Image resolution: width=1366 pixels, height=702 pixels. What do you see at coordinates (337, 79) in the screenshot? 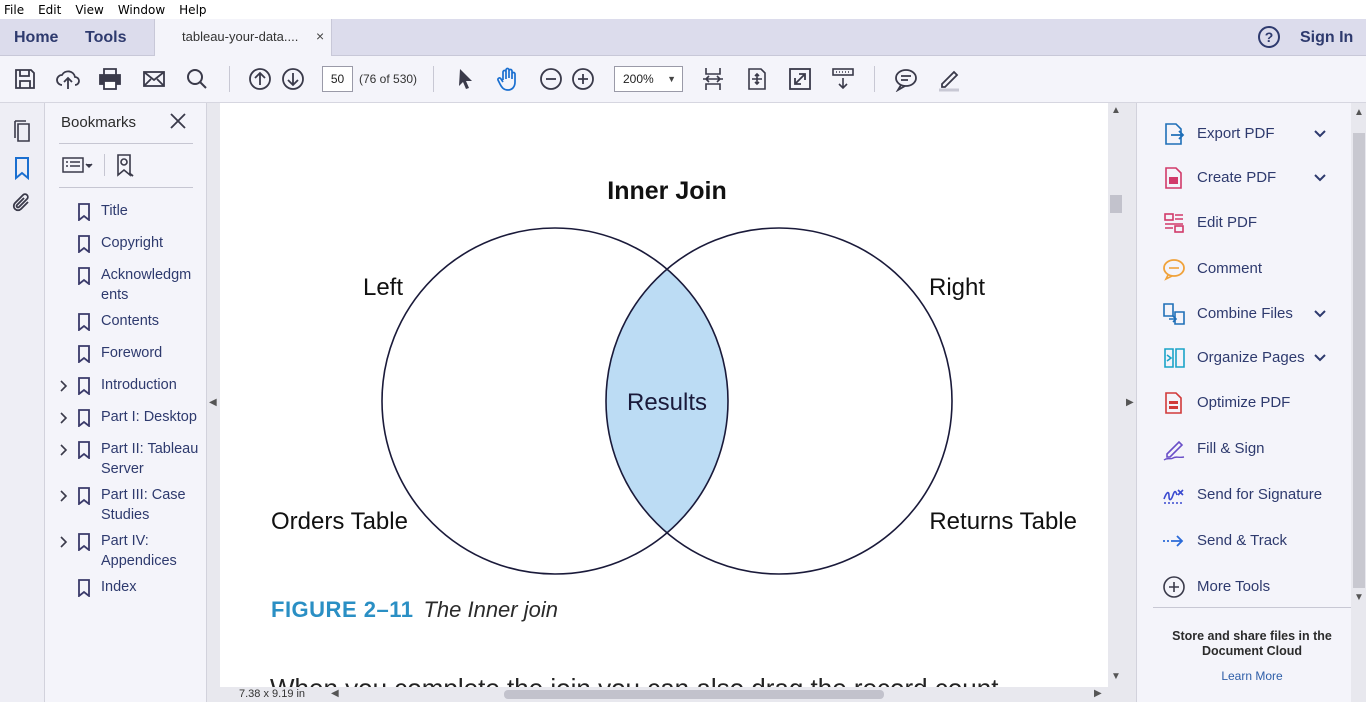
I see `page-number-input: 50` at bounding box center [337, 79].